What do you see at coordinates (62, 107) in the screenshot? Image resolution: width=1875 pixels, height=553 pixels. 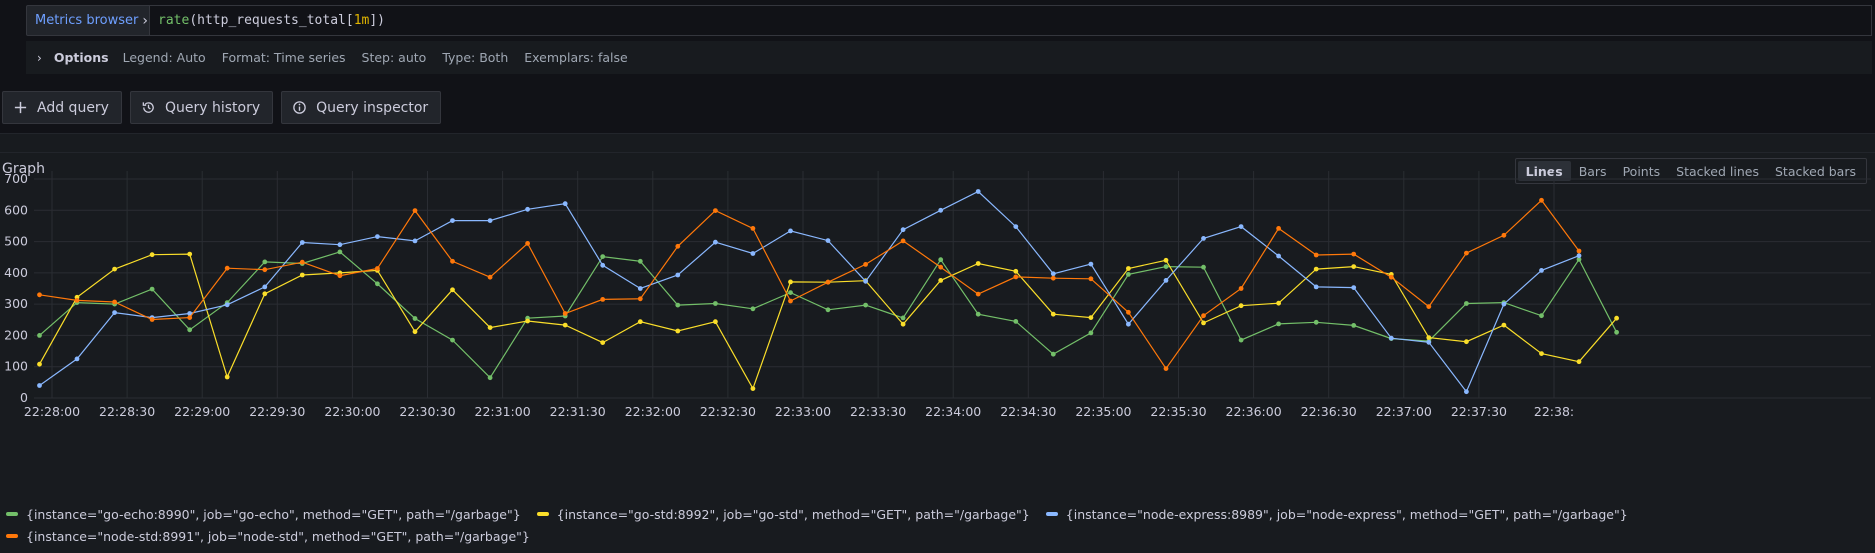 I see `add-query-button: Add query` at bounding box center [62, 107].